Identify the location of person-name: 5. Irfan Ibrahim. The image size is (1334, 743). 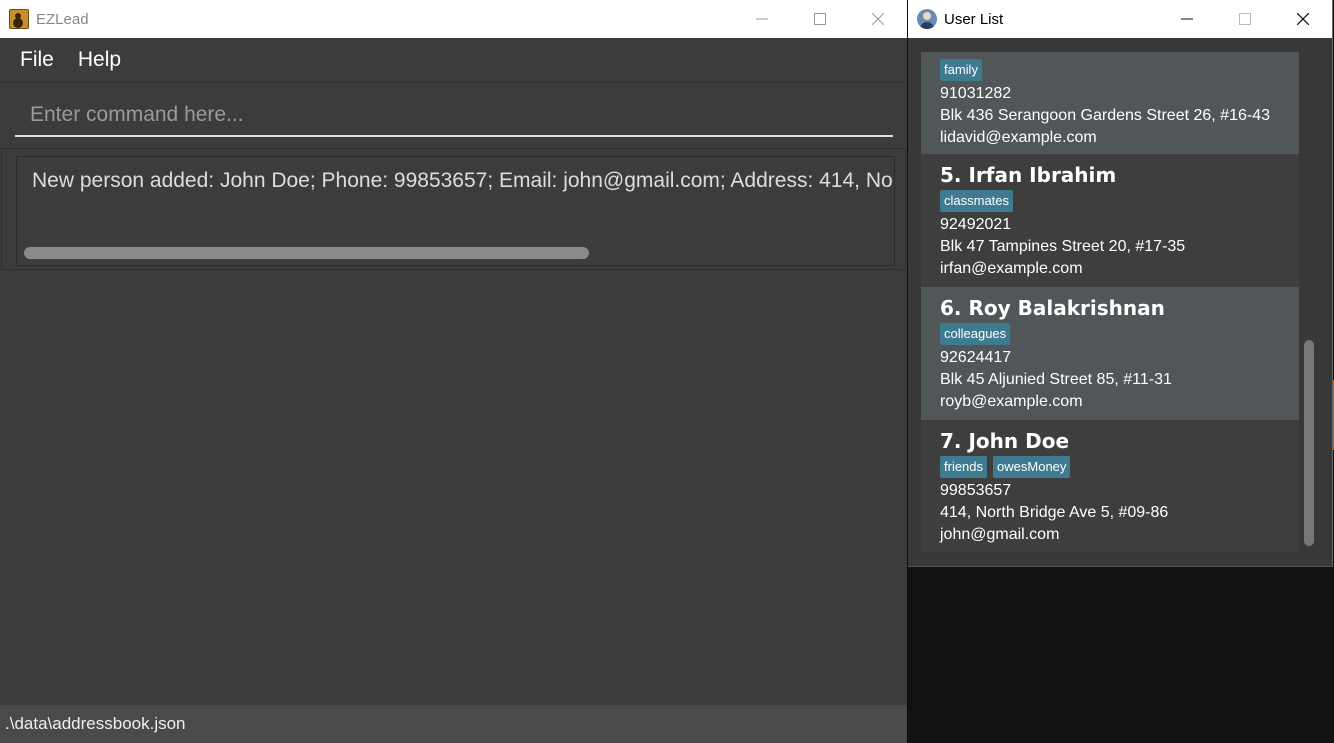
(1028, 175).